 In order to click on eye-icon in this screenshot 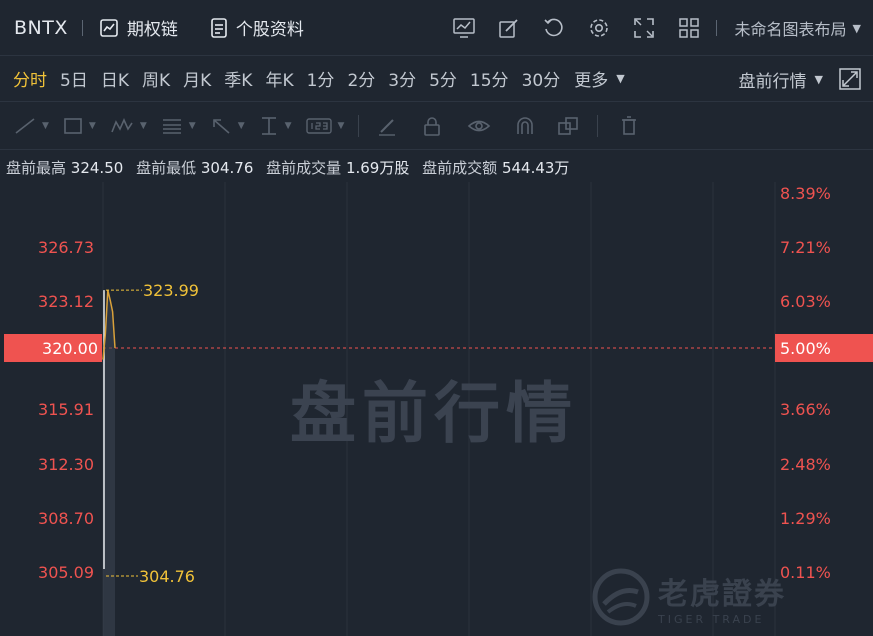, I will do `click(479, 125)`.